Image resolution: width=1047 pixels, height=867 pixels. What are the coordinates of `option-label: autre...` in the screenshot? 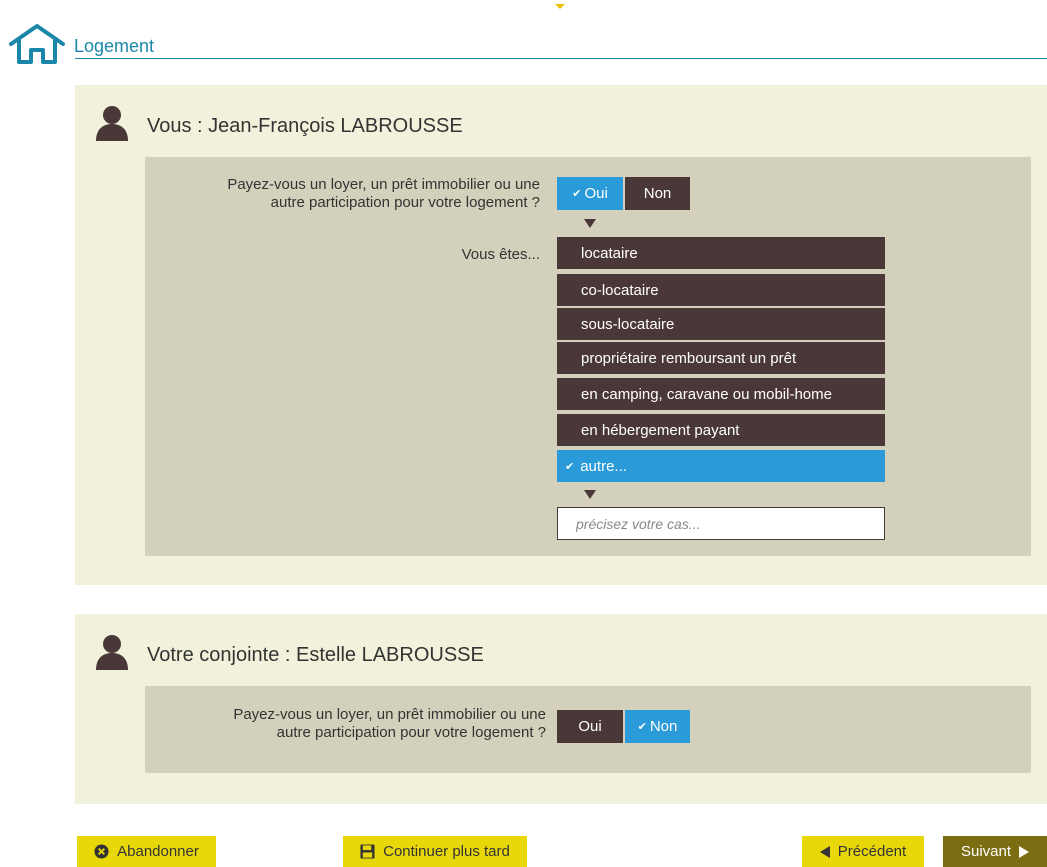 It's located at (603, 466).